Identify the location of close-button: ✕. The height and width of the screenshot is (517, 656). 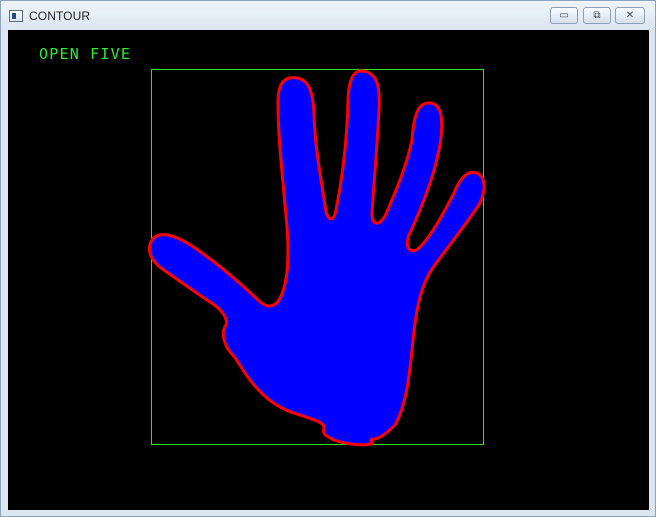
(630, 15).